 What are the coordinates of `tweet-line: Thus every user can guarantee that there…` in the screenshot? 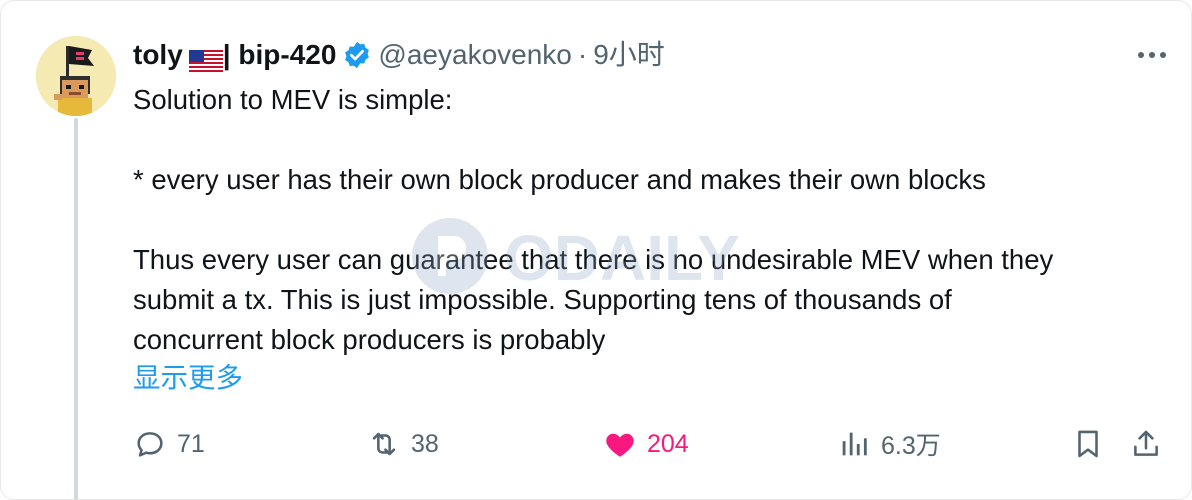 It's located at (593, 259).